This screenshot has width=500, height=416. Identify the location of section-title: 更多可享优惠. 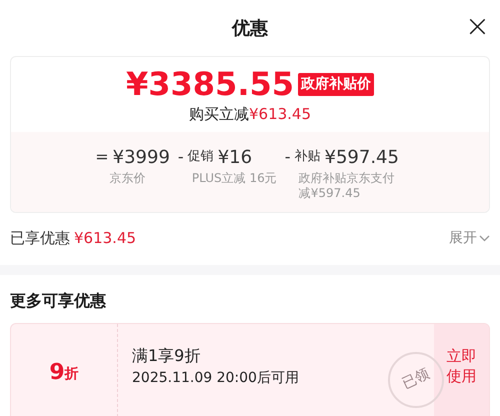
(58, 301).